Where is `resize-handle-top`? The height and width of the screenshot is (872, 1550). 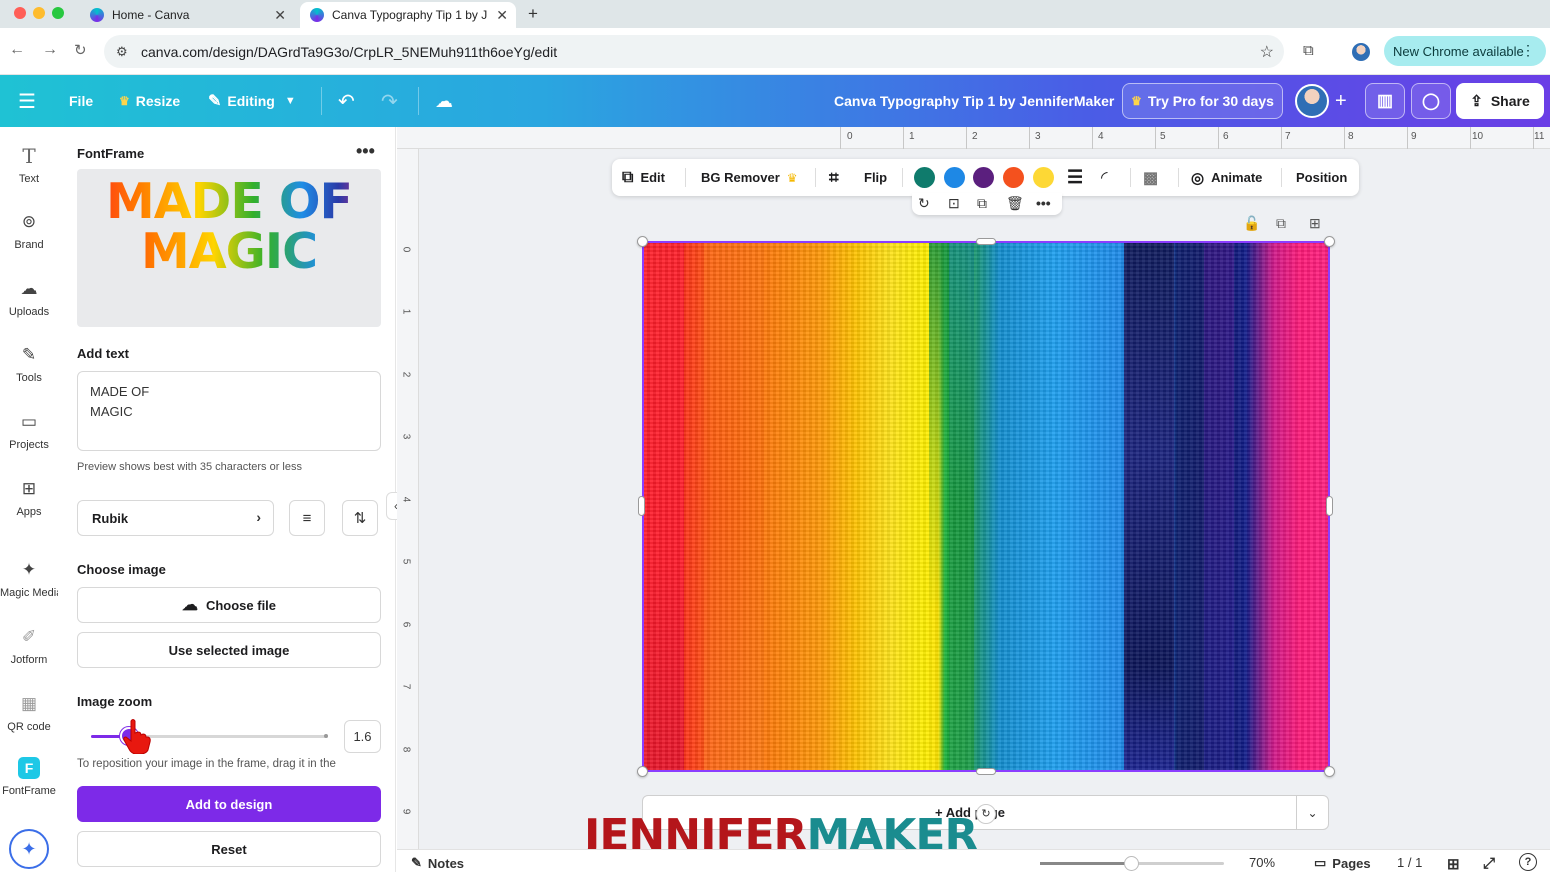
resize-handle-top is located at coordinates (986, 241).